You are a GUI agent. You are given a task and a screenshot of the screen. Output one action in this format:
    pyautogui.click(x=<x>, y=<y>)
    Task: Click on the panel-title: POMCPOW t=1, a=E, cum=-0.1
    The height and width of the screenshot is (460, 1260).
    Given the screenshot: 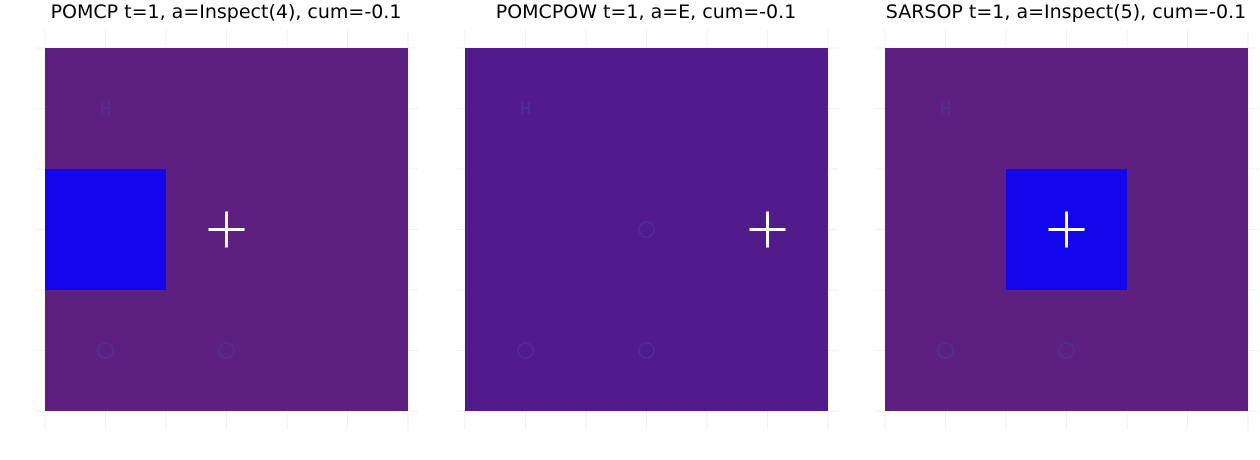 What is the action you would take?
    pyautogui.click(x=646, y=12)
    